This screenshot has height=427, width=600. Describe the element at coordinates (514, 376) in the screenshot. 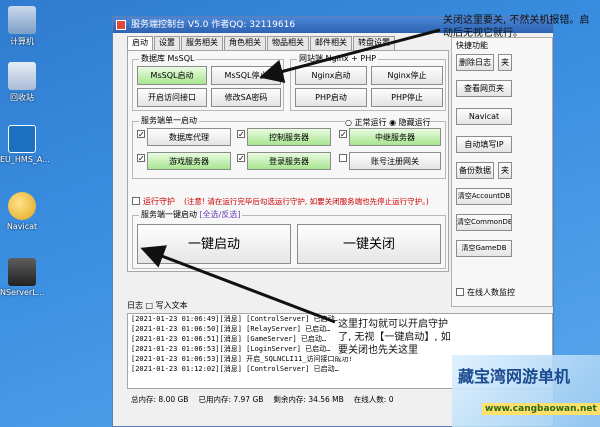

I see `watermark-text: 藏宝湾网游单机` at that location.